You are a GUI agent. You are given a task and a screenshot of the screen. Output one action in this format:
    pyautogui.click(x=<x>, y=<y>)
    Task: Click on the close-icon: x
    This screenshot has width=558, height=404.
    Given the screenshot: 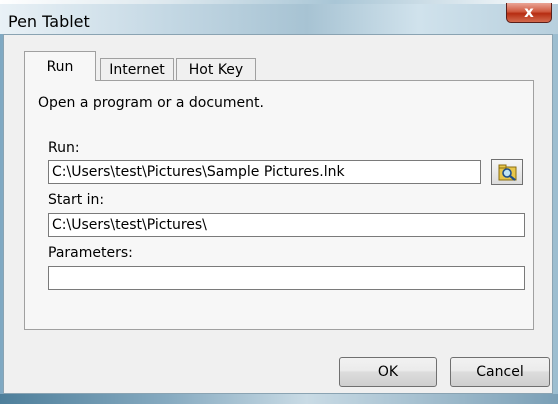 What is the action you would take?
    pyautogui.click(x=529, y=12)
    